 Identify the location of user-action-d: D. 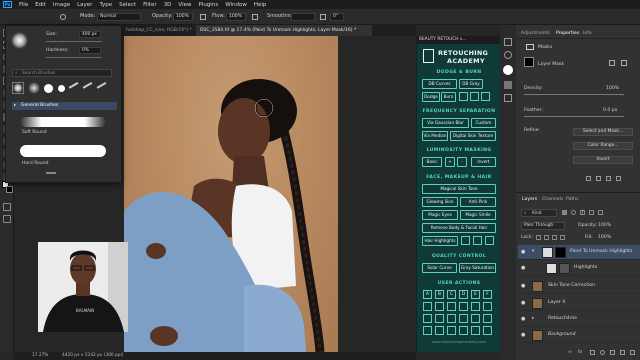
(463, 294).